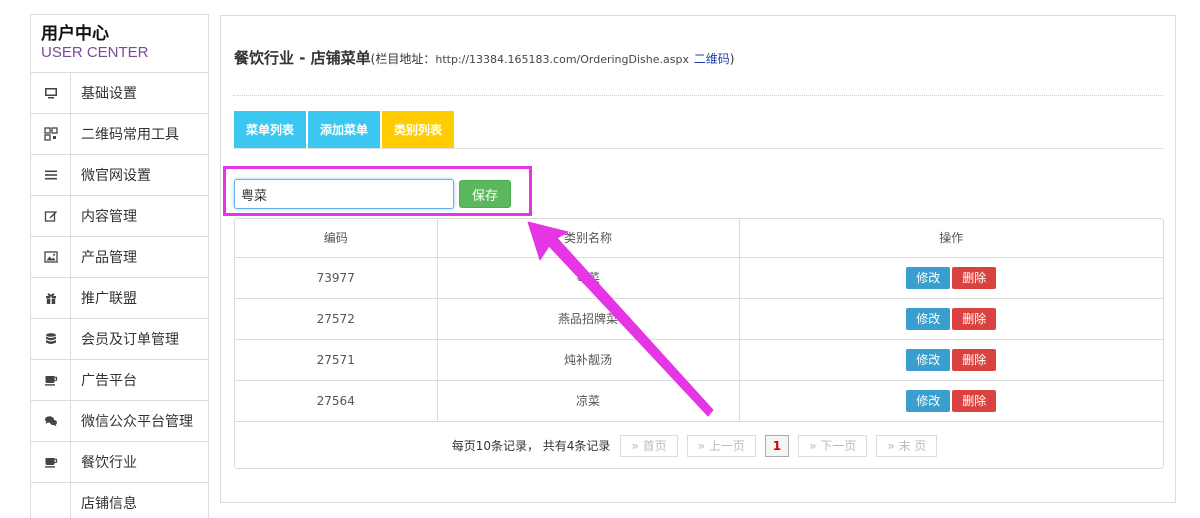 The height and width of the screenshot is (518, 1200). What do you see at coordinates (130, 340) in the screenshot?
I see `sidebar-item-label: 会员及订单管理` at bounding box center [130, 340].